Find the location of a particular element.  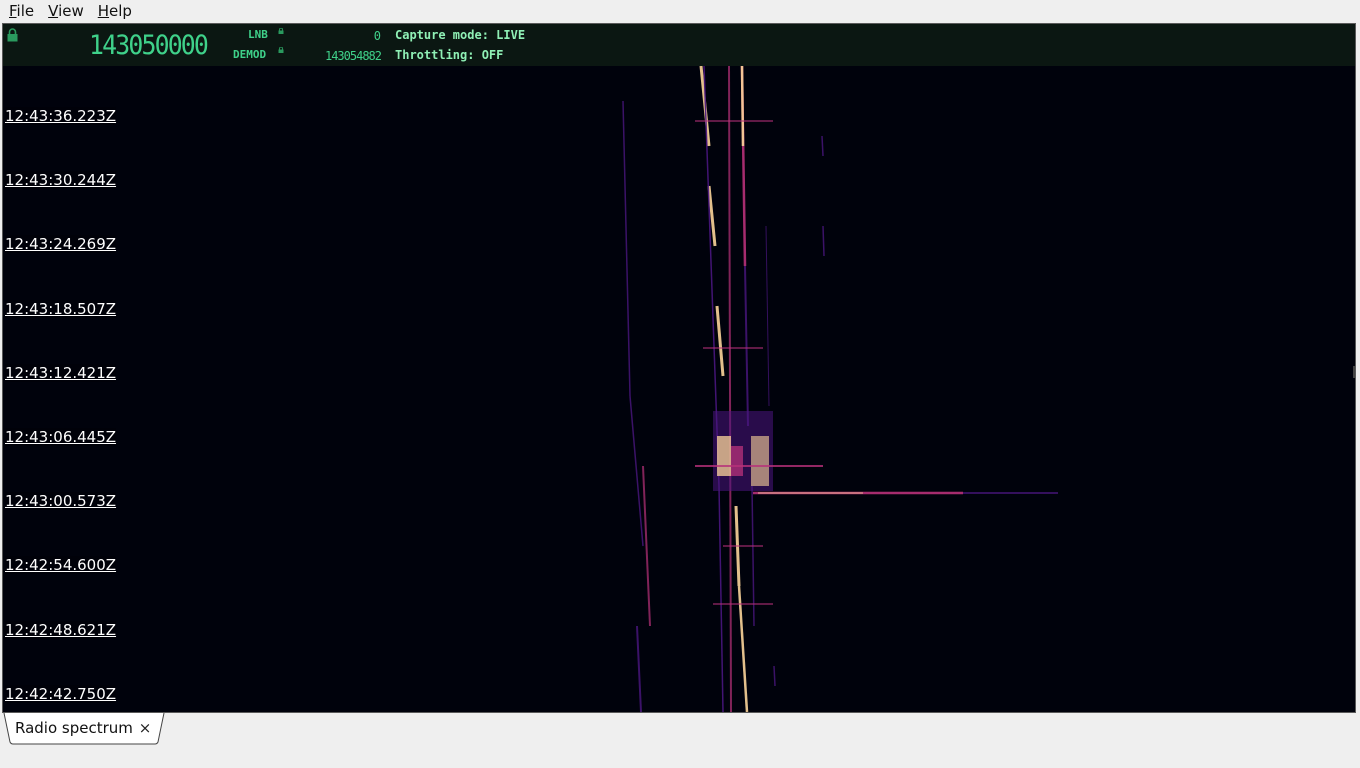

throttling-status: Throttling: OFF is located at coordinates (449, 55).